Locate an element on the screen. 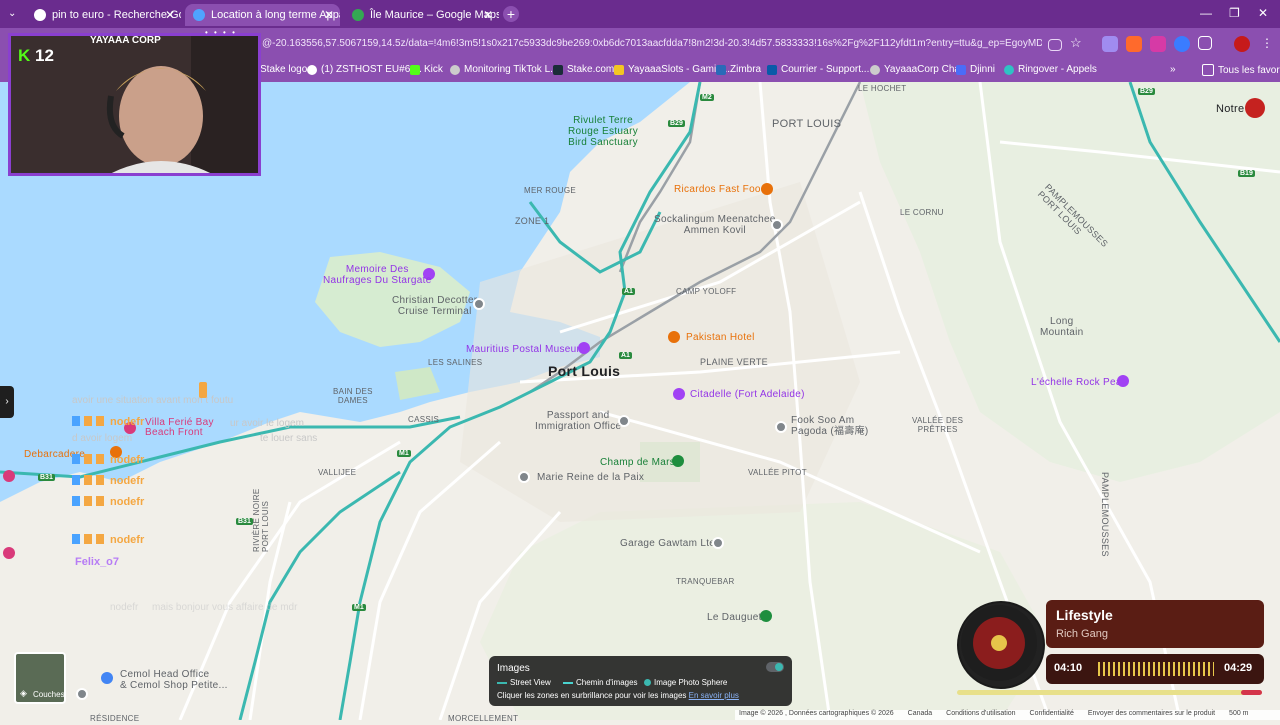  profile-avatar-icon is located at coordinates (1242, 44).